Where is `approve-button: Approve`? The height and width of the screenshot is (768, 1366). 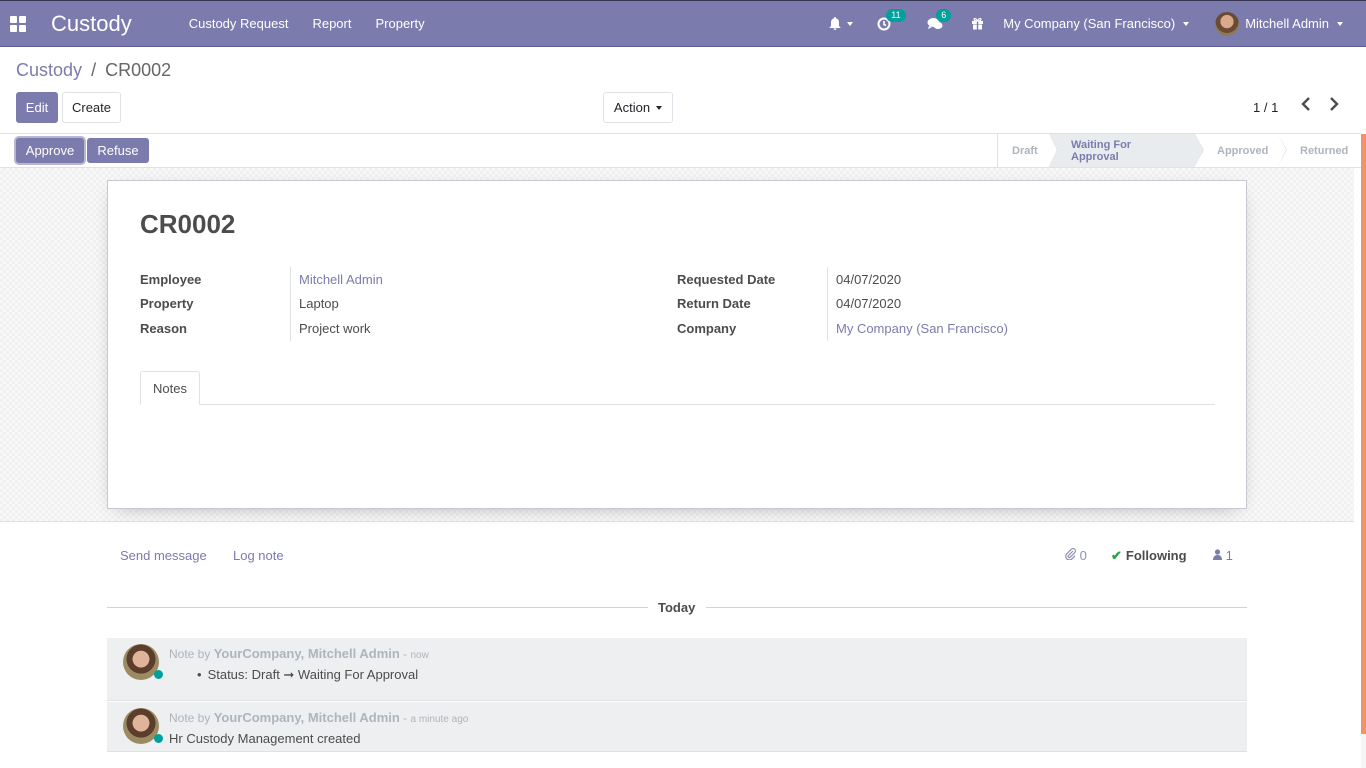
approve-button: Approve is located at coordinates (50, 150).